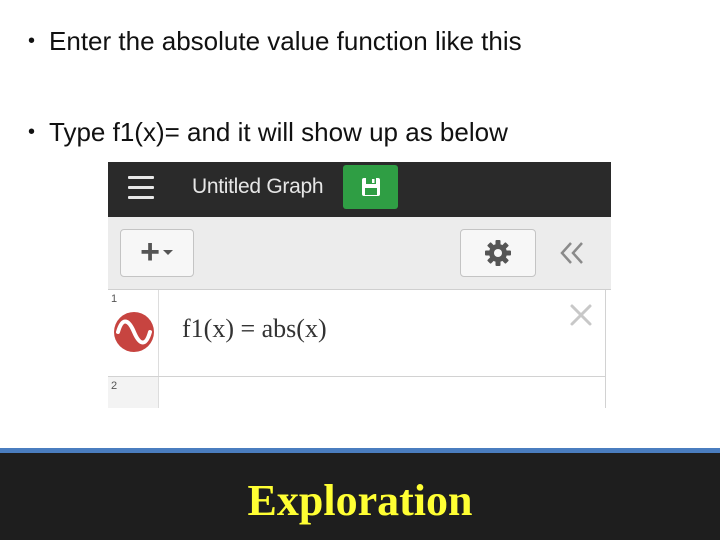  I want to click on expression-input: f1(x) = abs(x), so click(254, 329).